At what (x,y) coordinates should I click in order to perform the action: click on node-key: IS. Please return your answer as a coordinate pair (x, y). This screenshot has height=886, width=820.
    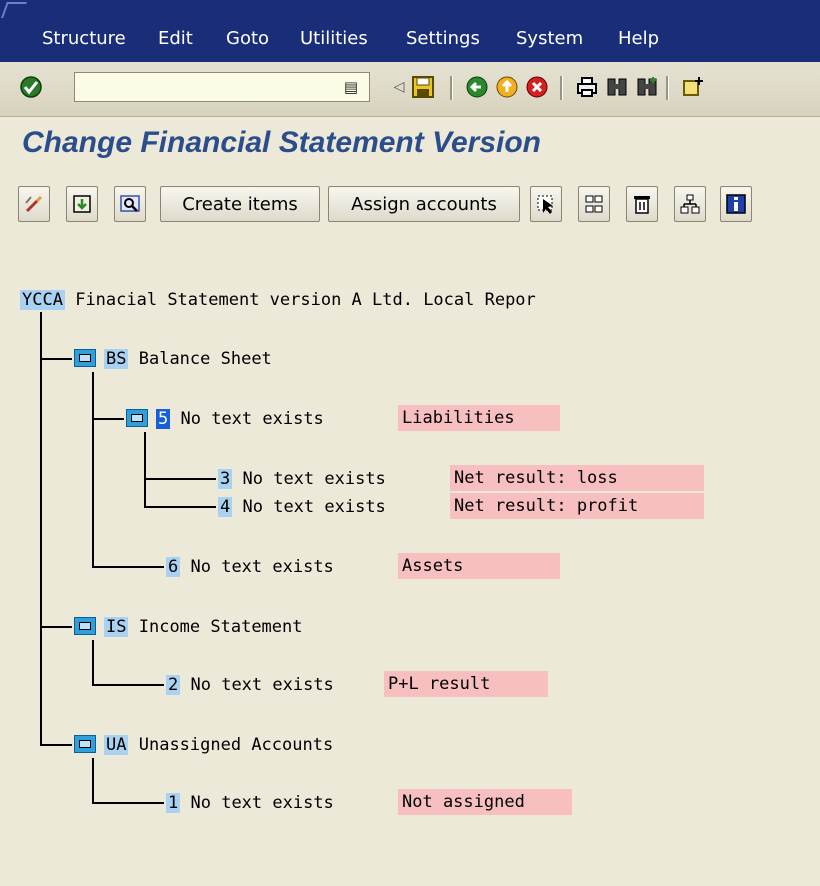
    Looking at the image, I should click on (116, 627).